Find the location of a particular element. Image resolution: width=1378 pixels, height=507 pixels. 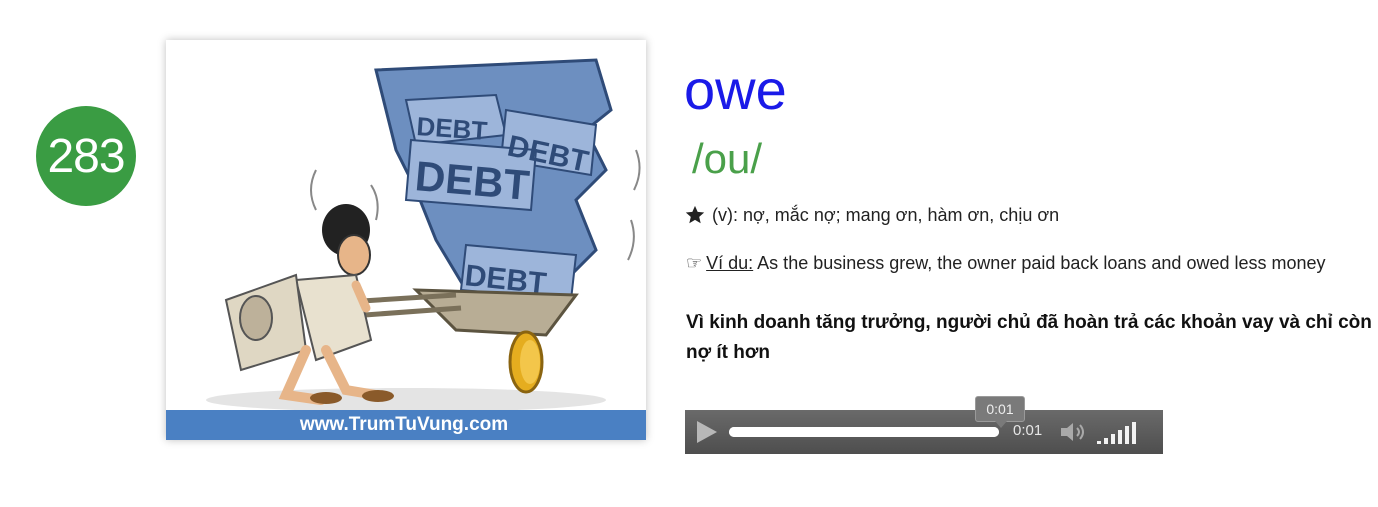

volume-slider is located at coordinates (1116, 433).